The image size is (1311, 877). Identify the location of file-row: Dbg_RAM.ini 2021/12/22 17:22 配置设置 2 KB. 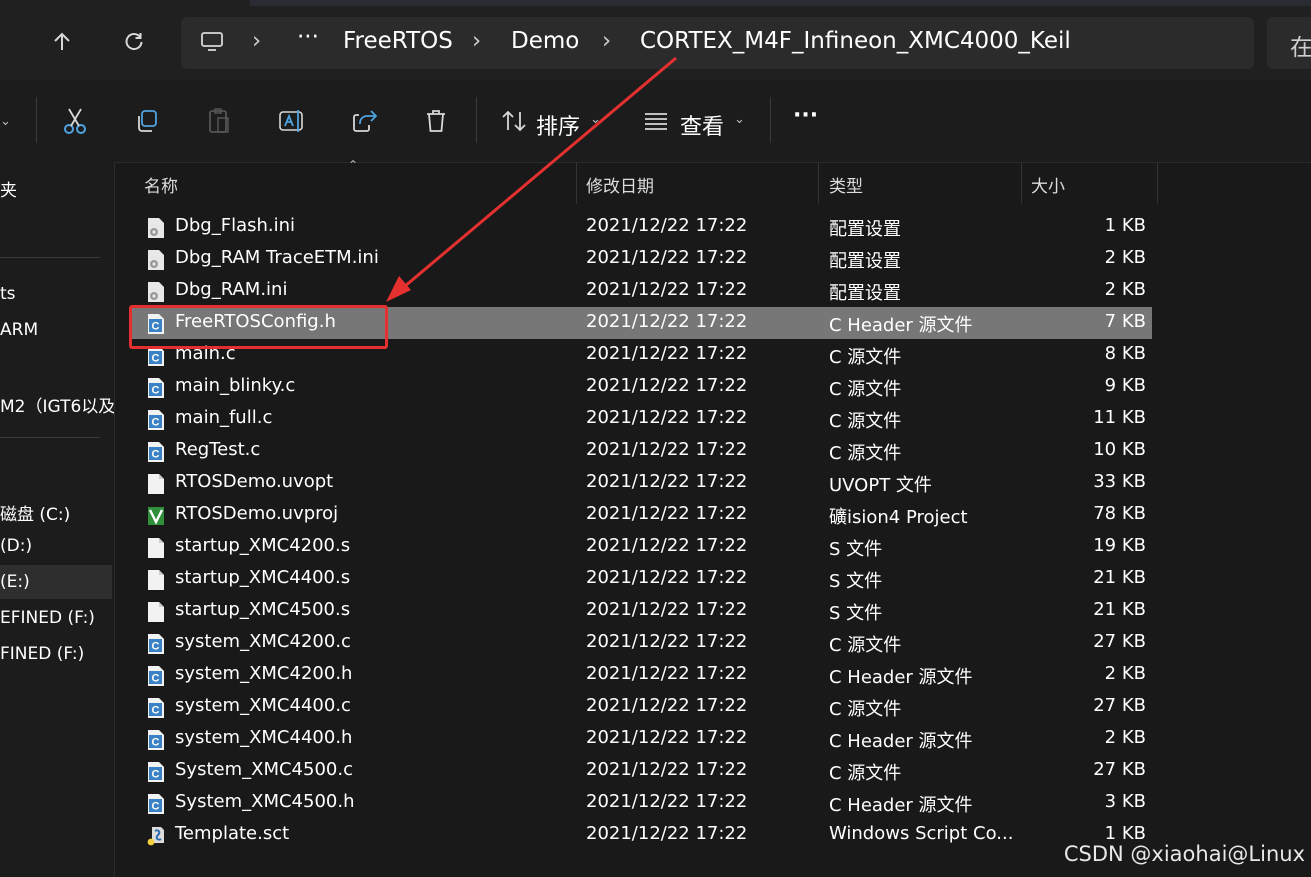
(641, 291).